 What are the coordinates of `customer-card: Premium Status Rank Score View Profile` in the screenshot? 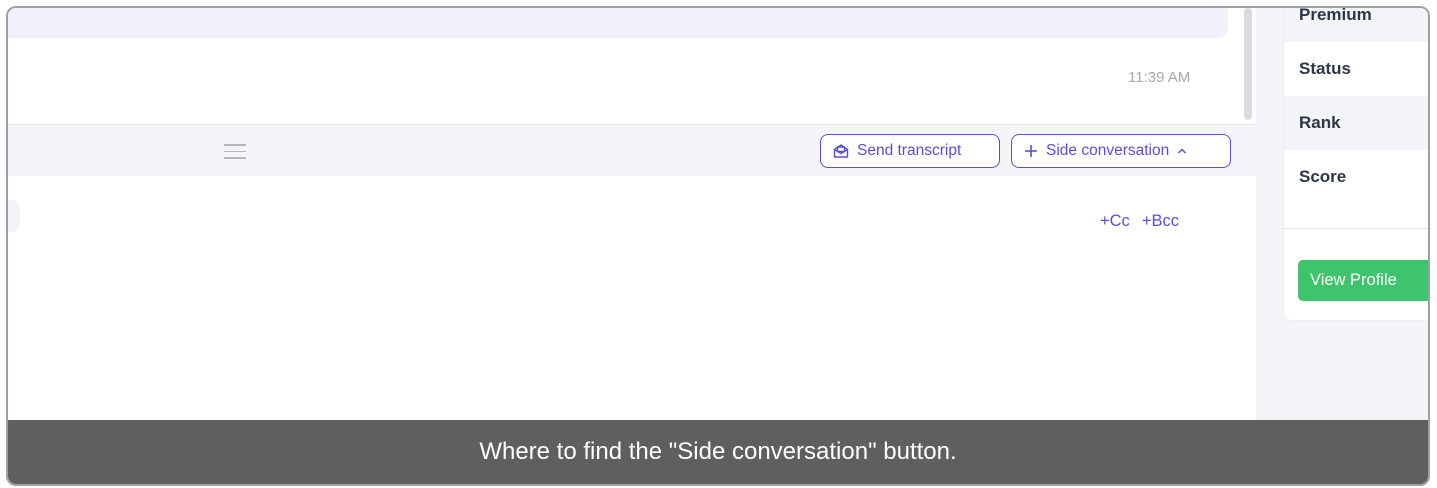 It's located at (1356, 164).